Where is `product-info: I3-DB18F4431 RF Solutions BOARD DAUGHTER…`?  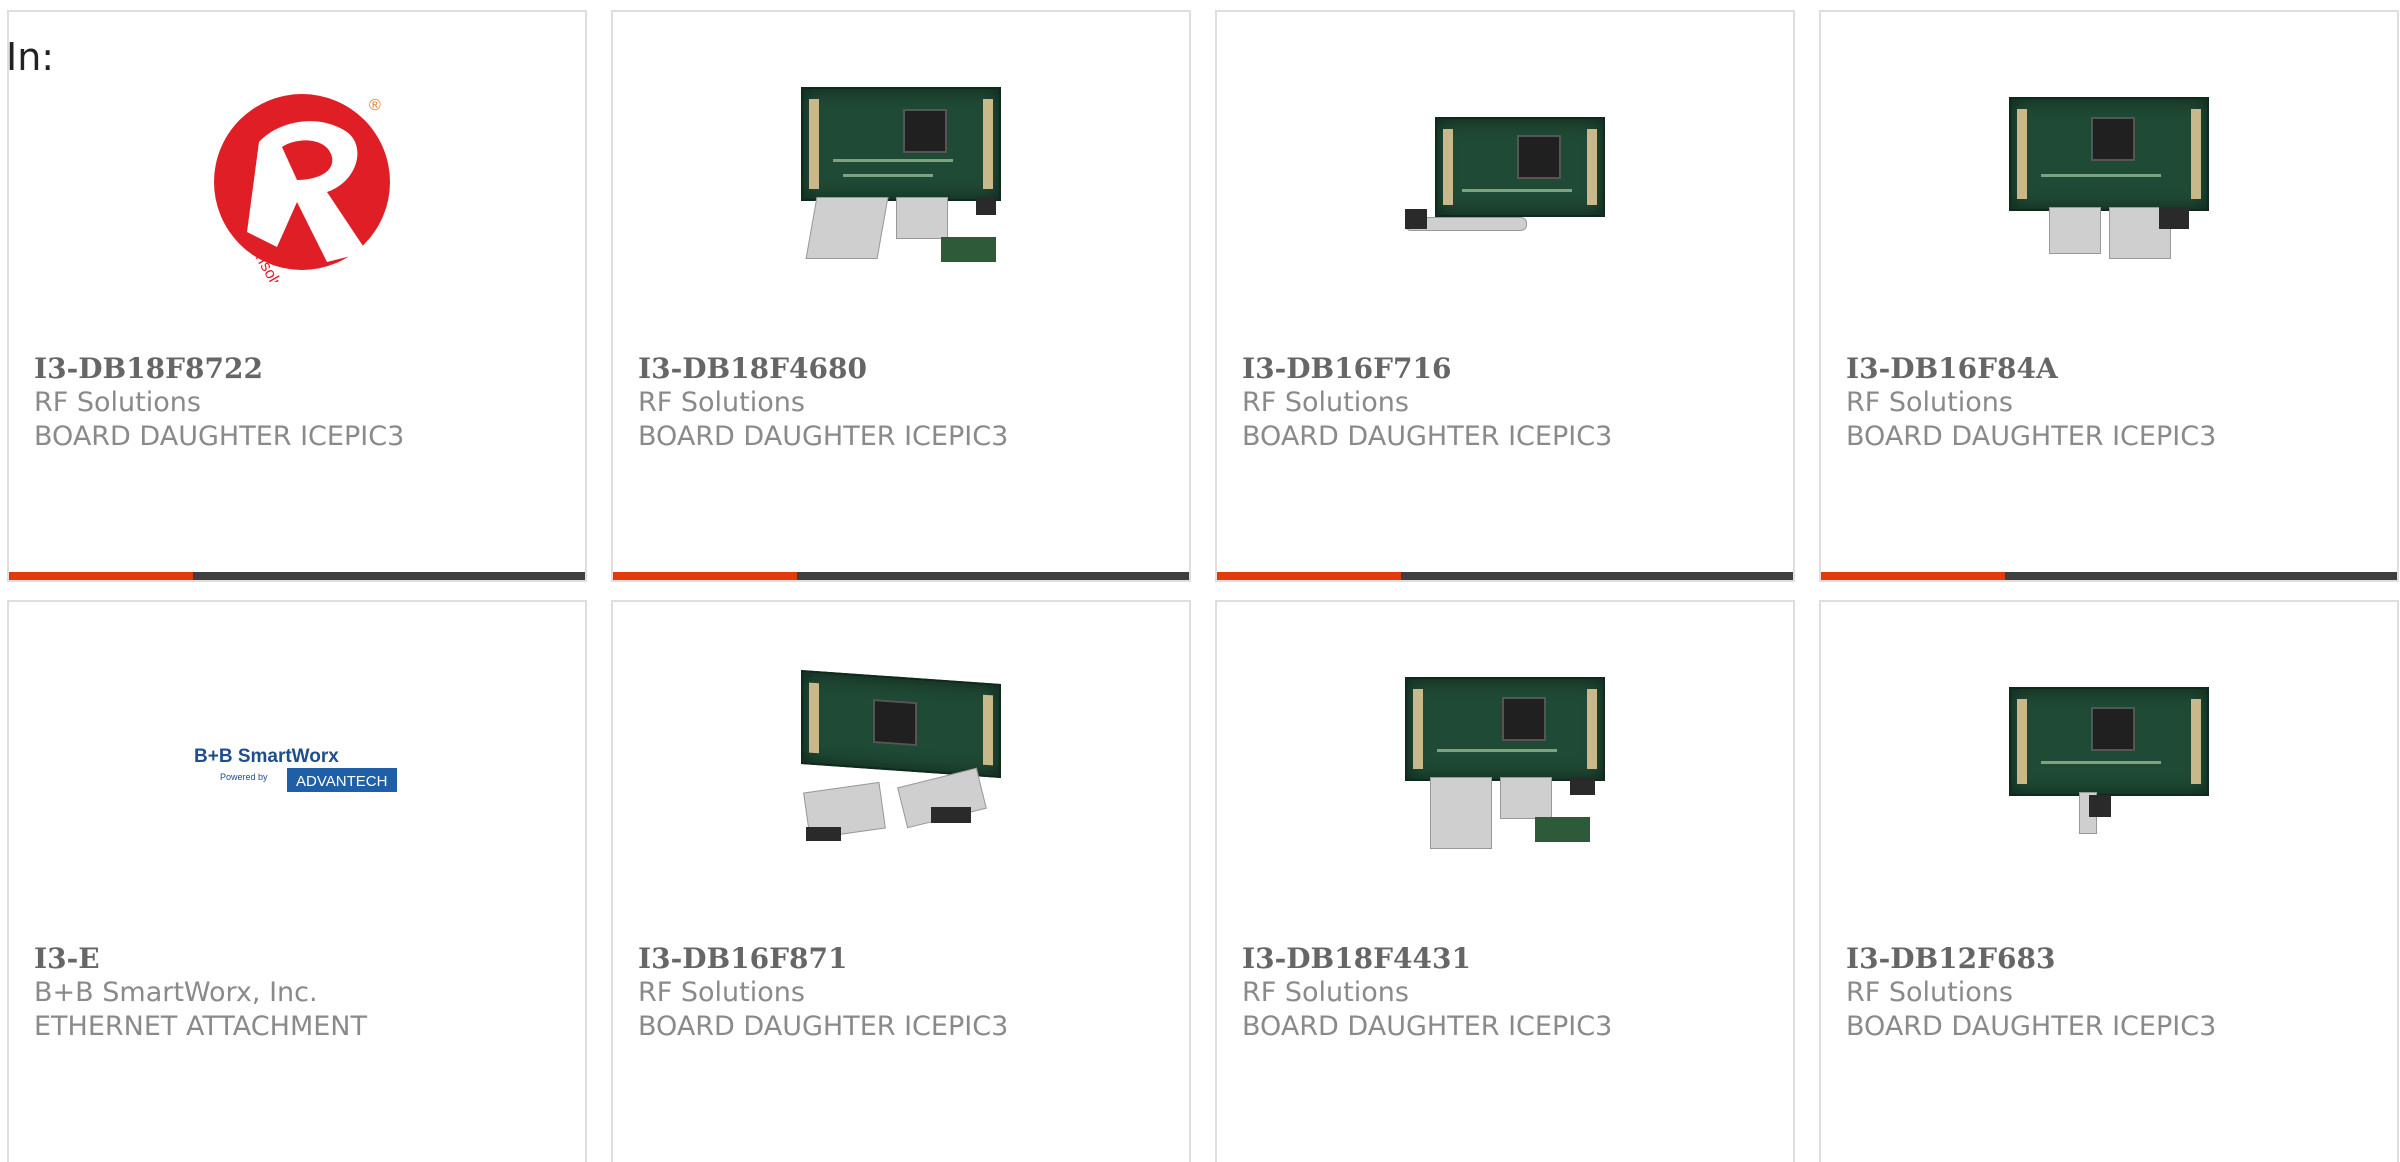
product-info: I3-DB18F4431 RF Solutions BOARD DAUGHTER… is located at coordinates (1507, 993).